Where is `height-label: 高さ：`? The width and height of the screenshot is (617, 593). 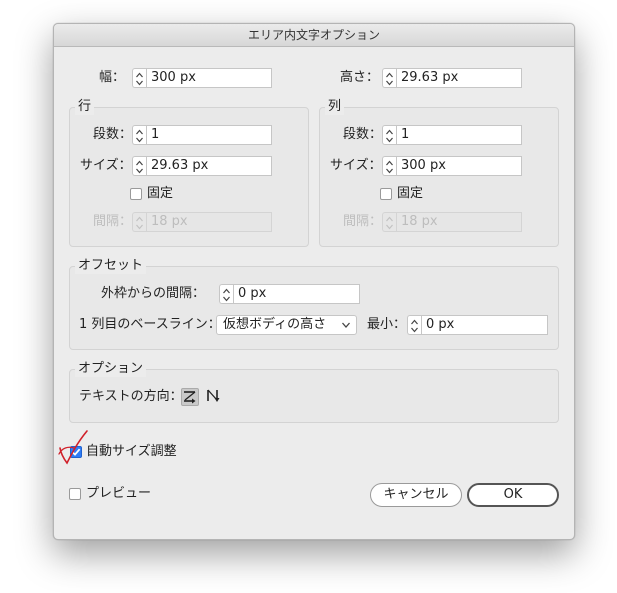 height-label: 高さ： is located at coordinates (360, 77).